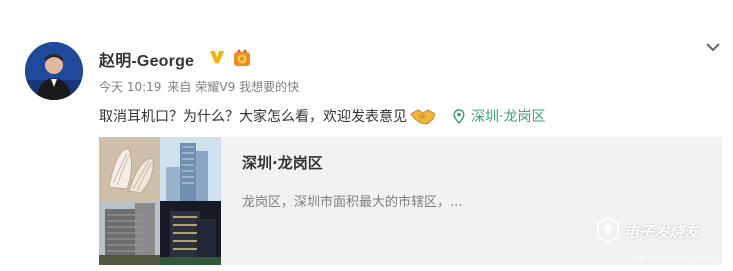 This screenshot has height=271, width=733. What do you see at coordinates (190, 169) in the screenshot?
I see `thumbnail-tower` at bounding box center [190, 169].